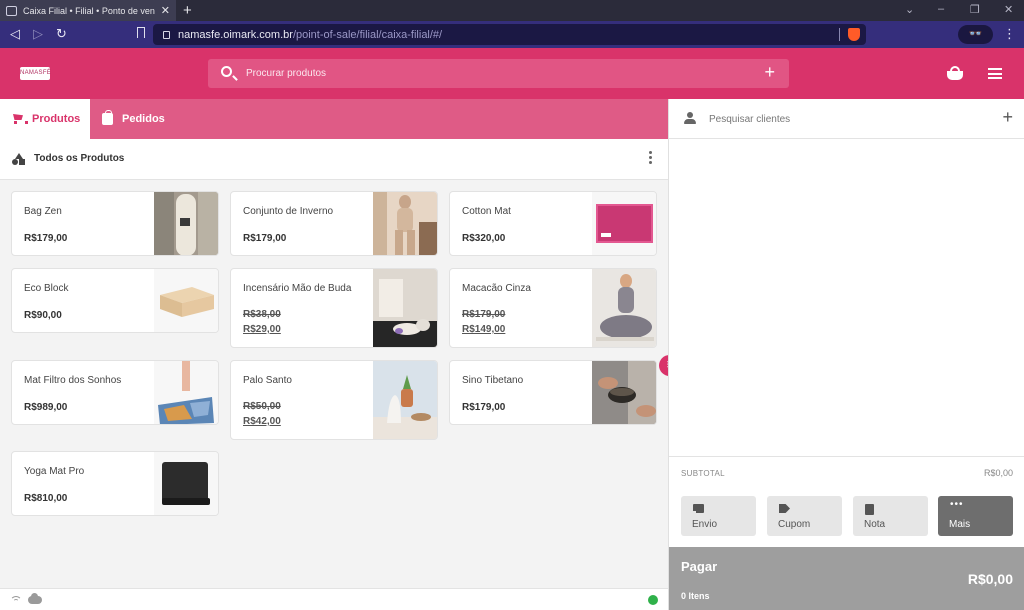 The image size is (1024, 610). I want to click on product-price: R$320,00, so click(484, 238).